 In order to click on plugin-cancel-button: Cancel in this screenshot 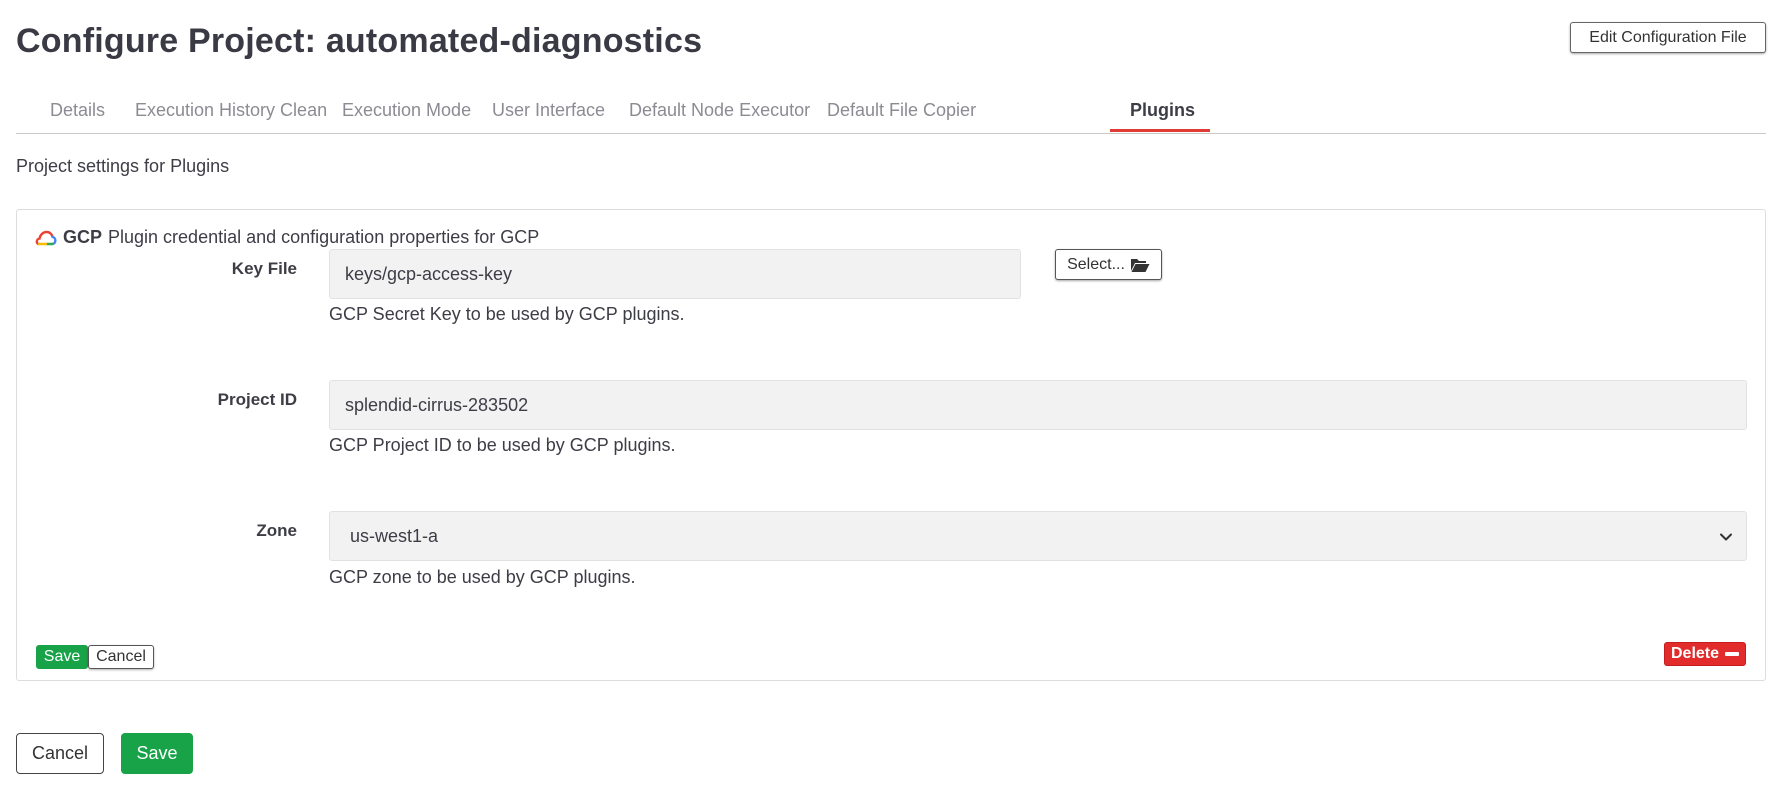, I will do `click(121, 657)`.